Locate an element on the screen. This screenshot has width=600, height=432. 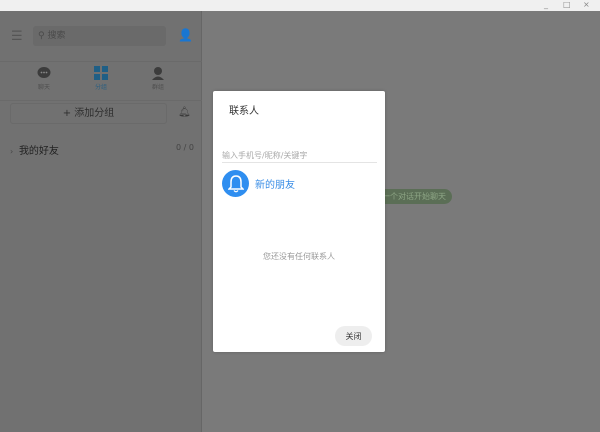
dialog-title: 联系人 is located at coordinates (244, 111).